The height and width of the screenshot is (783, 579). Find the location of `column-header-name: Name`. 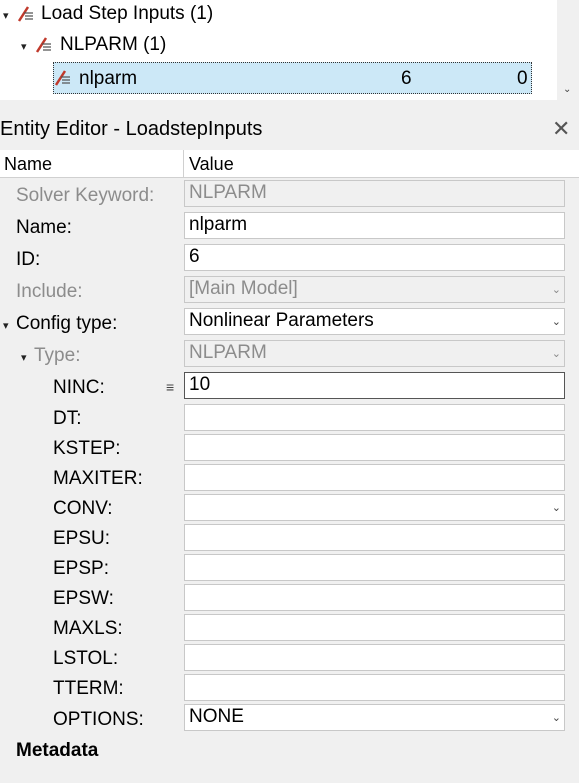

column-header-name: Name is located at coordinates (28, 164).